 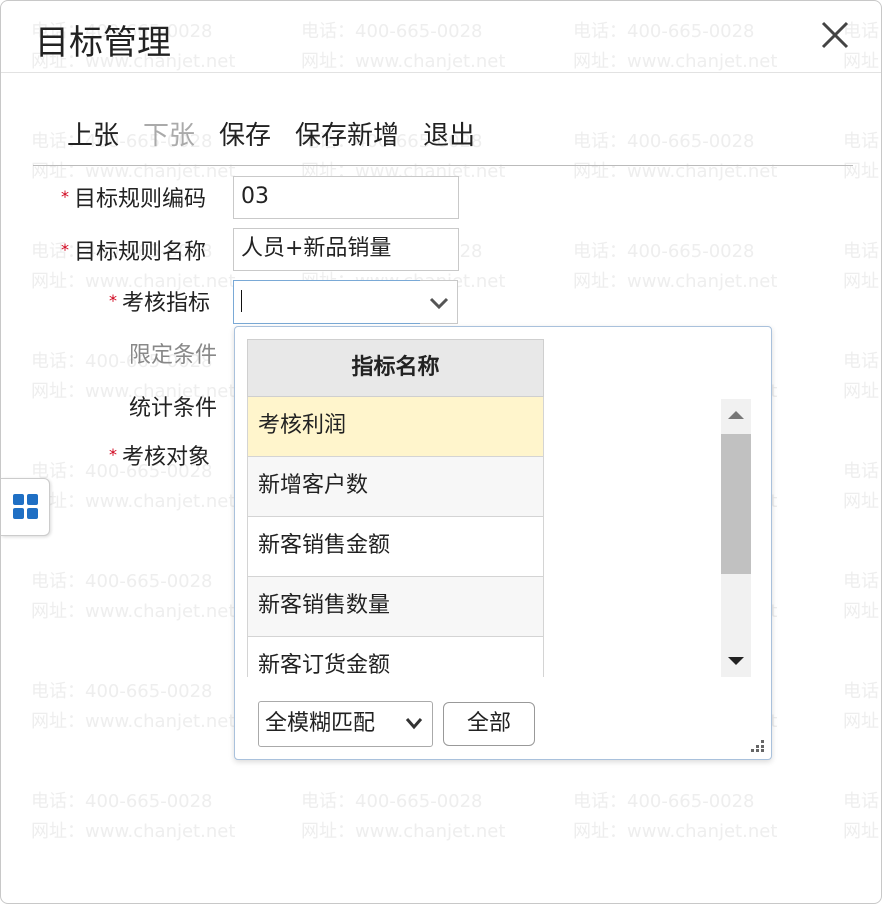 What do you see at coordinates (346, 197) in the screenshot?
I see `code-field: 03` at bounding box center [346, 197].